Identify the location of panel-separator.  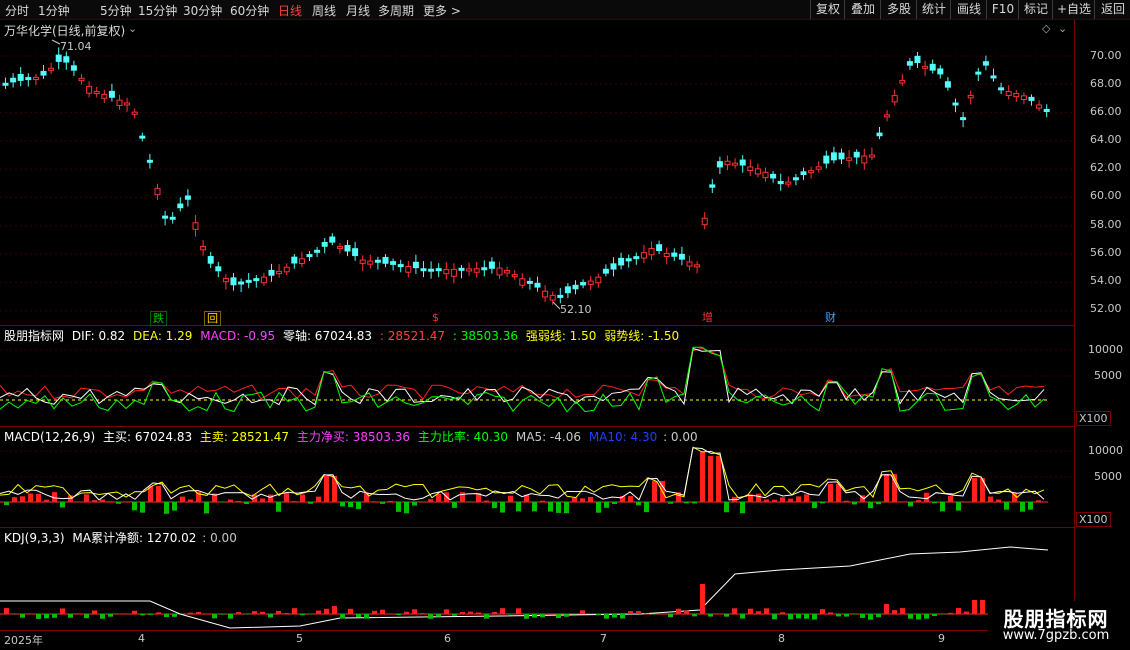
(537, 426).